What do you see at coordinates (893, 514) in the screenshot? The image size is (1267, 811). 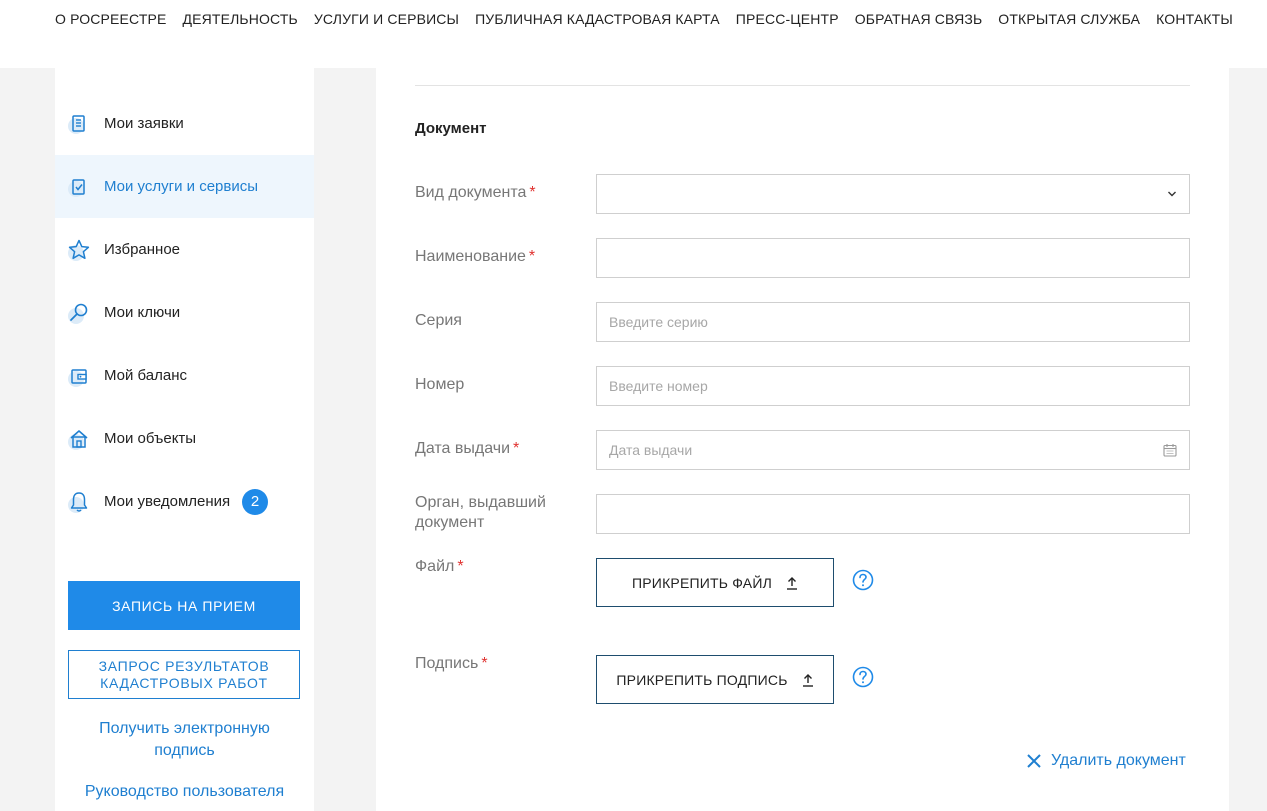 I see `issuer-input` at bounding box center [893, 514].